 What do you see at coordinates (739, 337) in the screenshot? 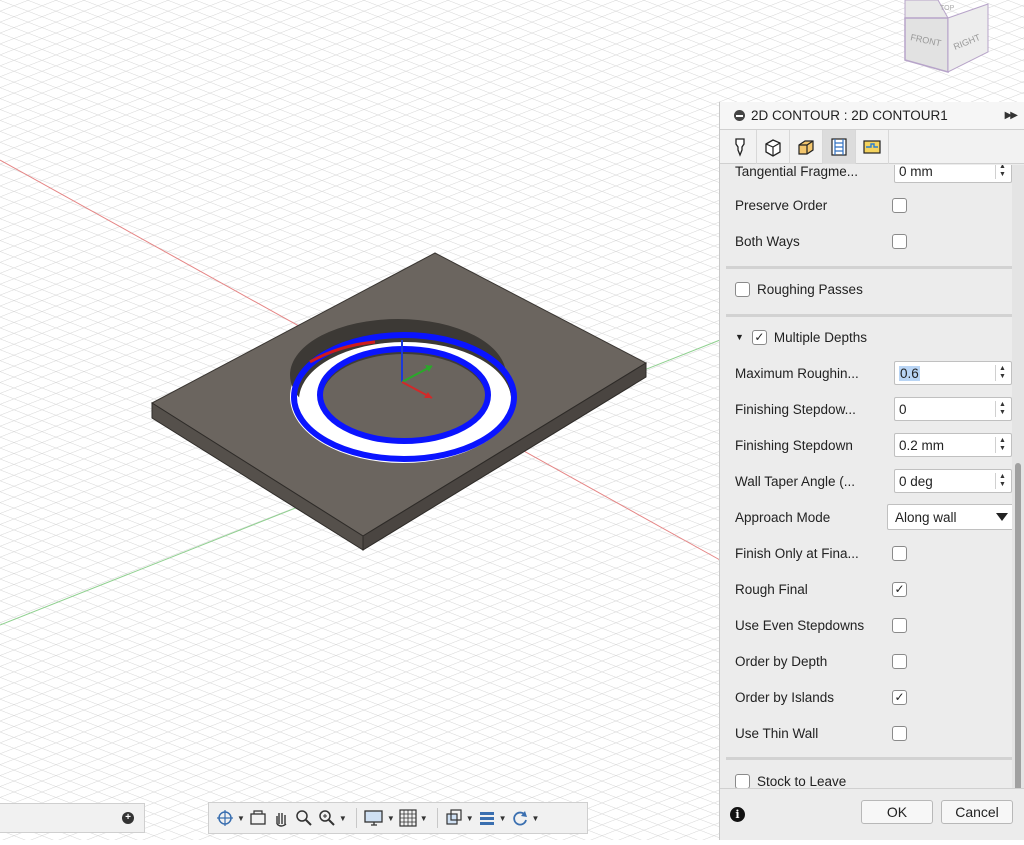
I see `expand-section-icon: ▼` at bounding box center [739, 337].